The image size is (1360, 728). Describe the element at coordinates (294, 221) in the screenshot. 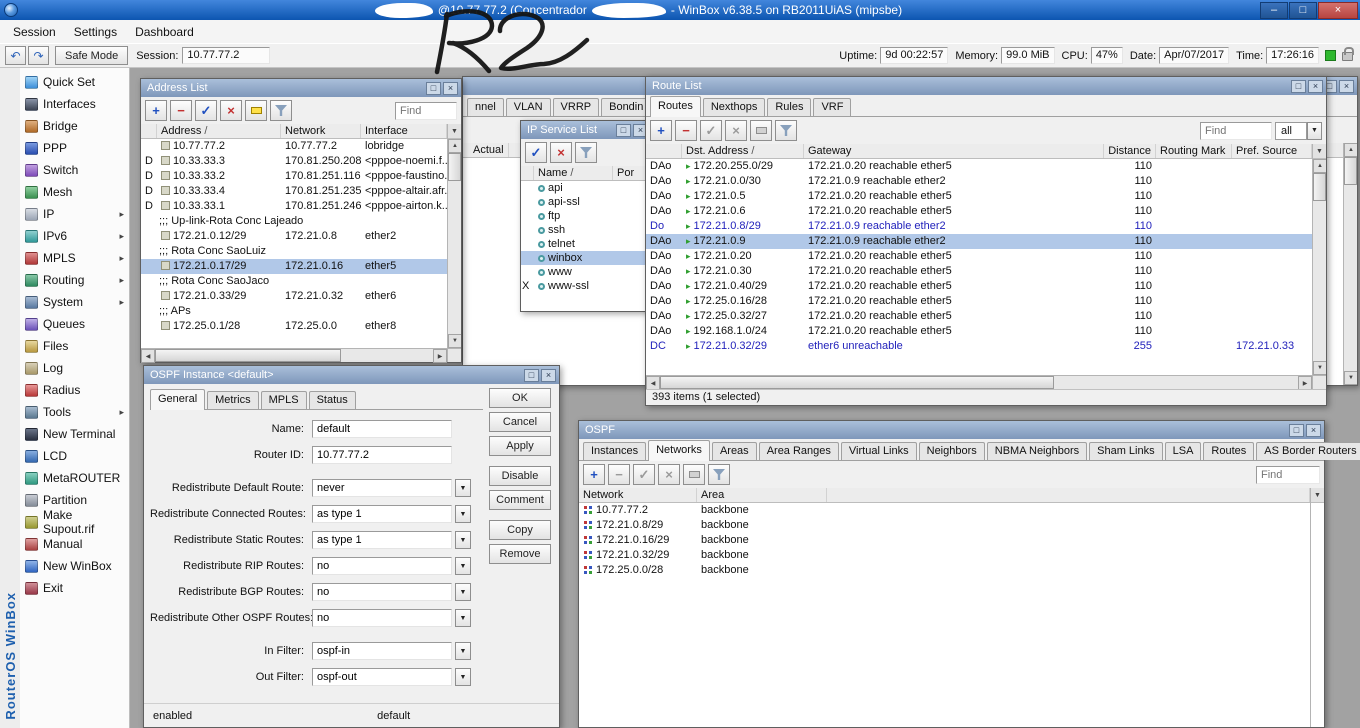

I see `address-row: ;;; Up-link-Rota Conc Lajeado` at that location.